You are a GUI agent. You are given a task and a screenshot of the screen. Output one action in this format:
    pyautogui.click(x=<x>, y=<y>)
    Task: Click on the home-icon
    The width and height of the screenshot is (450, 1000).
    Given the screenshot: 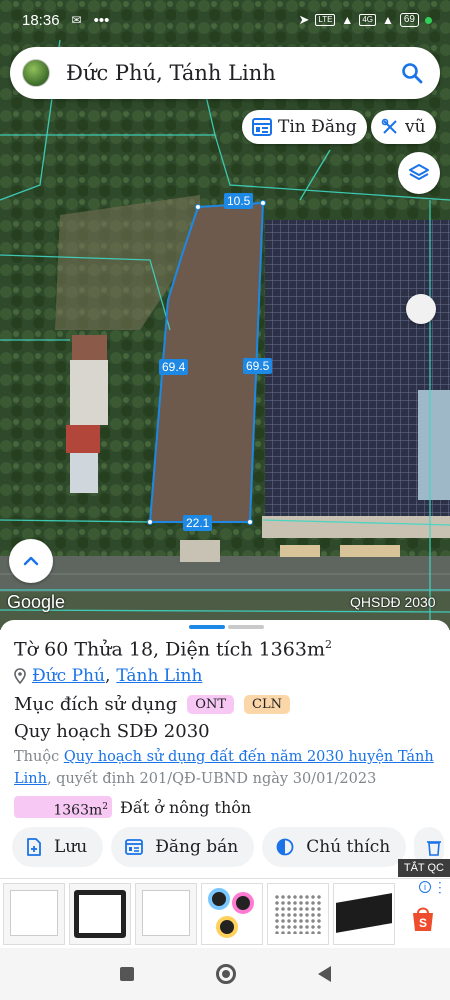 What is the action you would take?
    pyautogui.click(x=225, y=974)
    